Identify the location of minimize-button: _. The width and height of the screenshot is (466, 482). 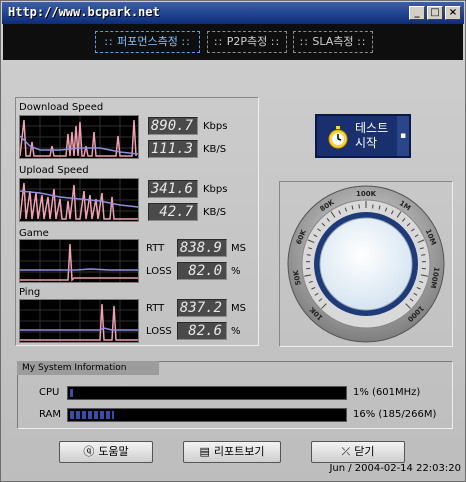
(417, 13).